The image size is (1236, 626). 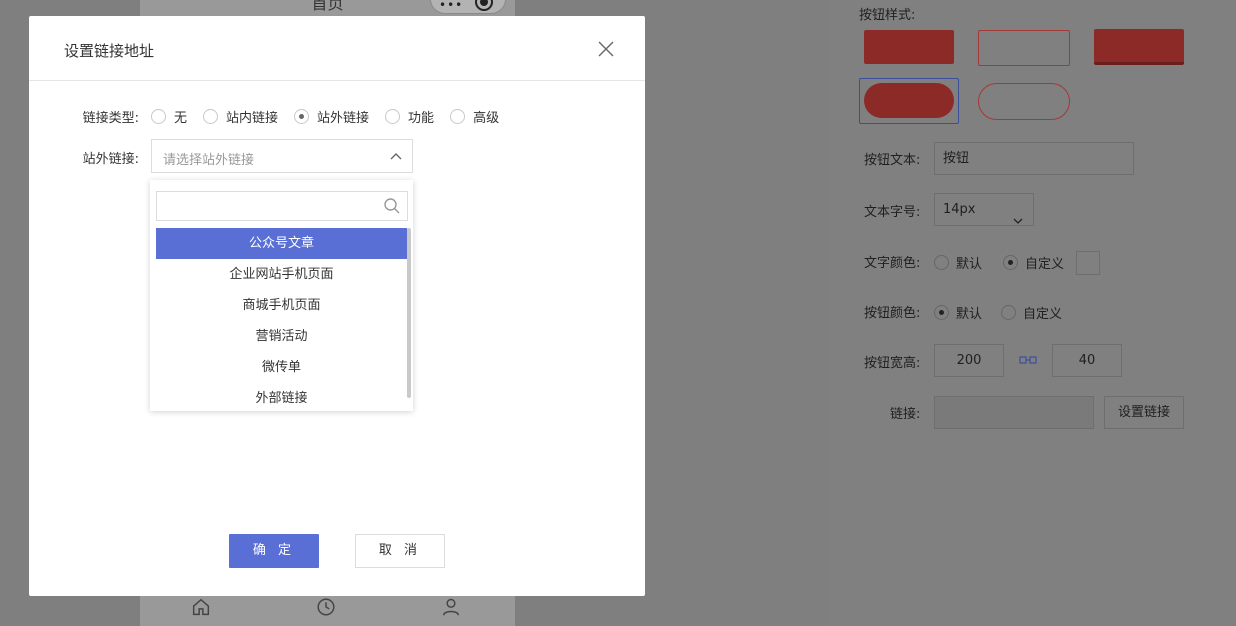 What do you see at coordinates (281, 243) in the screenshot?
I see `dropdown-option: 公众号文章` at bounding box center [281, 243].